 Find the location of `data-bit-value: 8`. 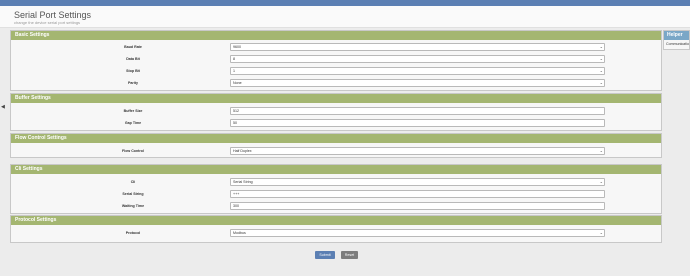

data-bit-value: 8 is located at coordinates (234, 59).